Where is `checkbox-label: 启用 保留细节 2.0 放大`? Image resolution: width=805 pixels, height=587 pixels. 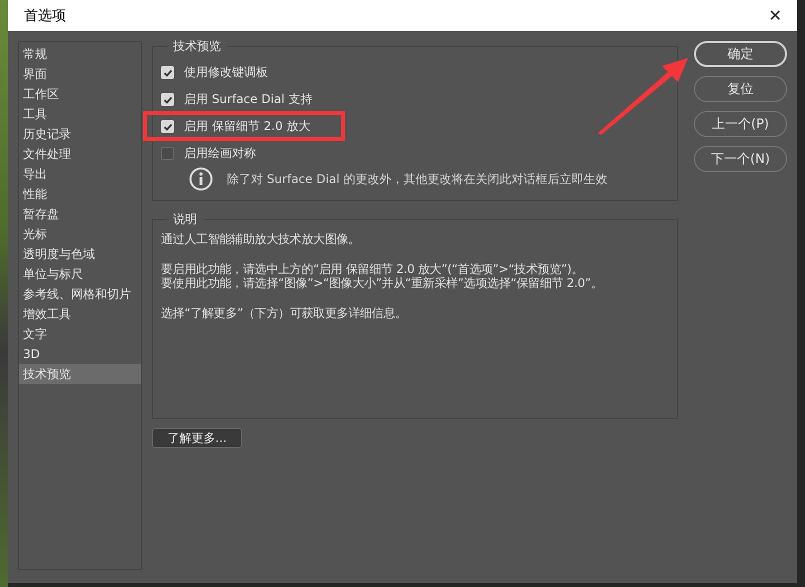
checkbox-label: 启用 保留细节 2.0 放大 is located at coordinates (247, 126).